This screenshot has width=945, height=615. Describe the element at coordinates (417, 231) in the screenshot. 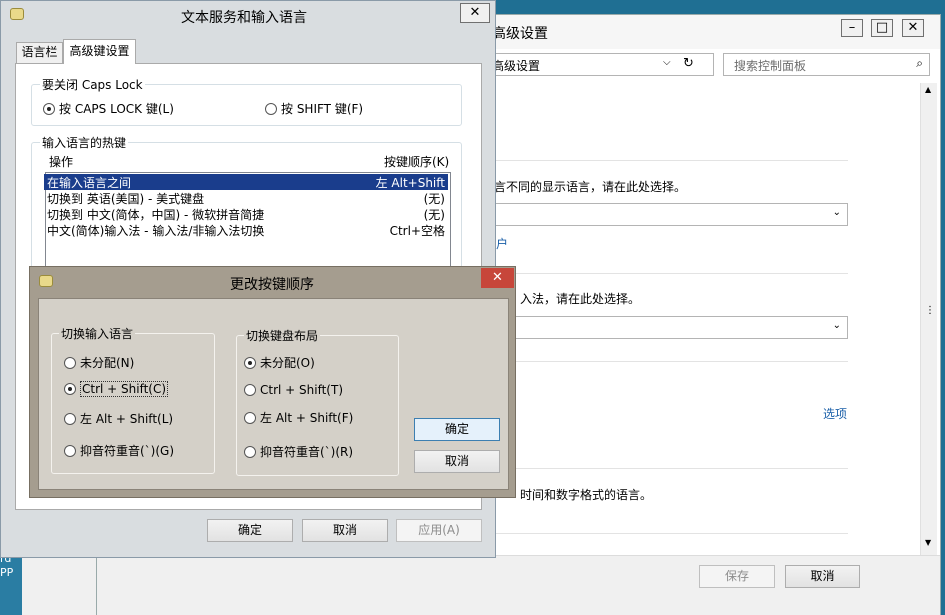

I see `row-keys: Ctrl+空格` at that location.